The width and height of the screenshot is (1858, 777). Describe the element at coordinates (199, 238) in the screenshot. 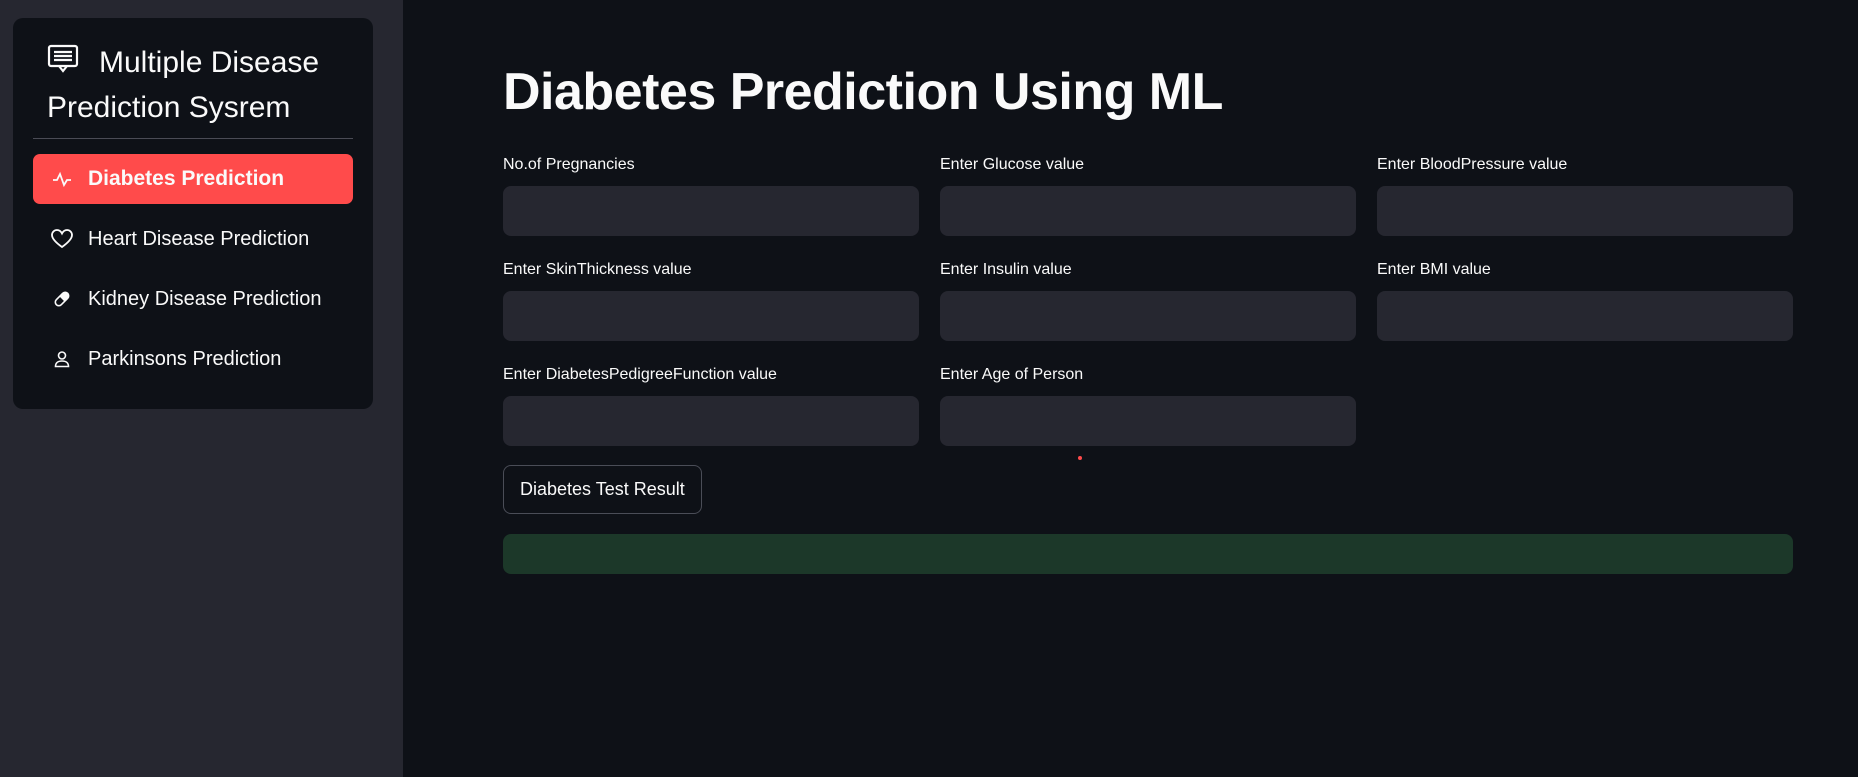

I see `menu-item-label: Heart Disease Prediction` at that location.